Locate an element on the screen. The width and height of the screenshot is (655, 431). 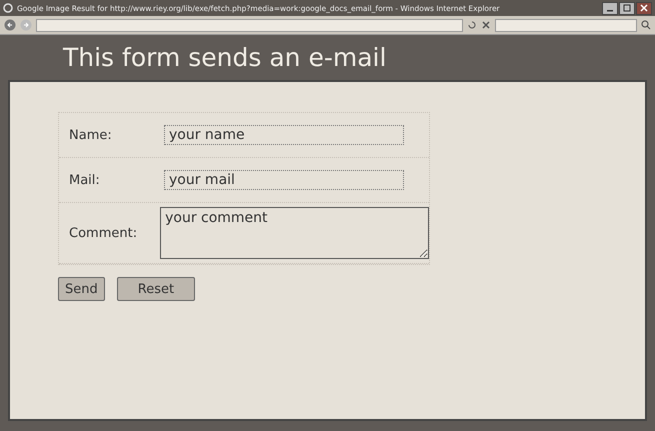
maximize-icon is located at coordinates (627, 8).